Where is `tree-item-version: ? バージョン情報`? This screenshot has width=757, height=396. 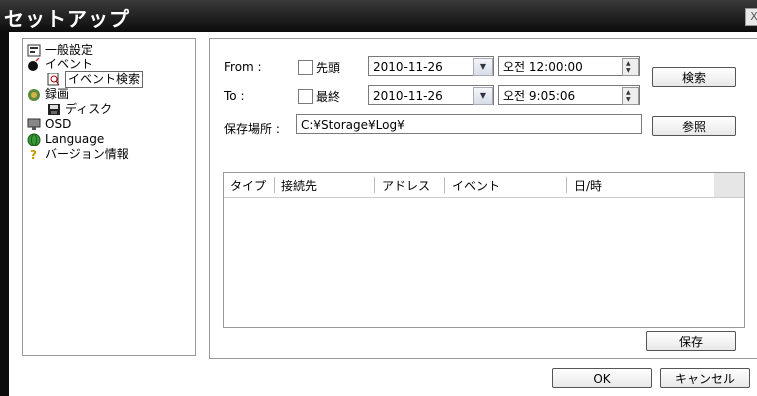
tree-item-version: ? バージョン情報 is located at coordinates (78, 154).